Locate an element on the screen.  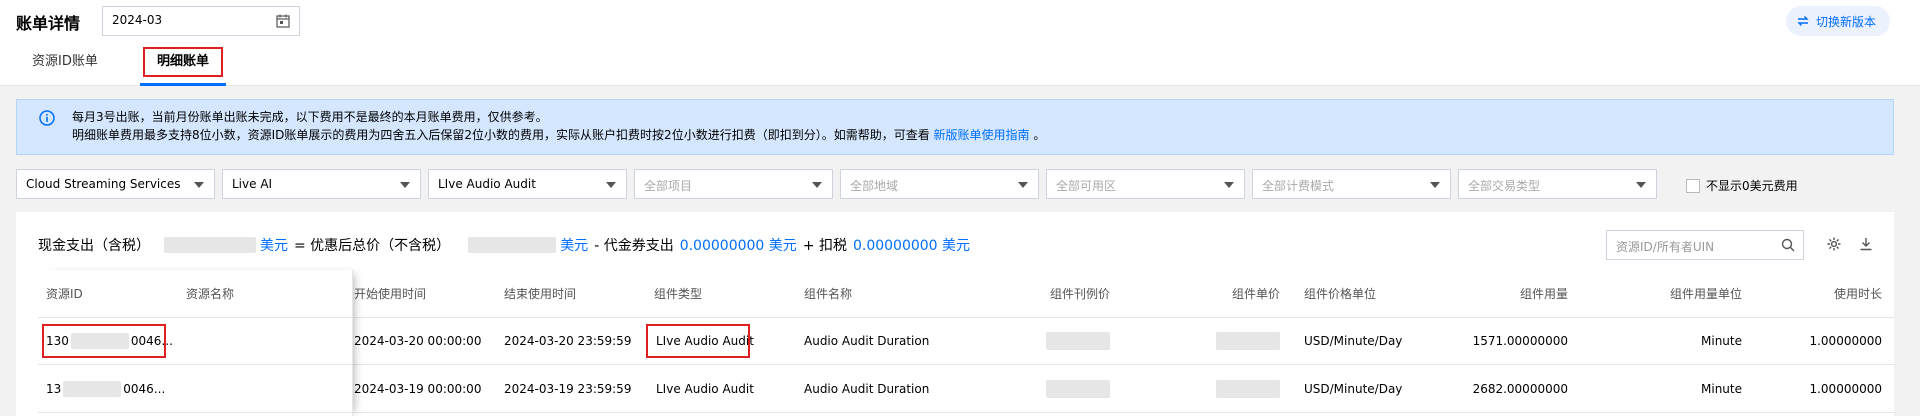
zone-select-value: 全部可用区 is located at coordinates (1086, 186).